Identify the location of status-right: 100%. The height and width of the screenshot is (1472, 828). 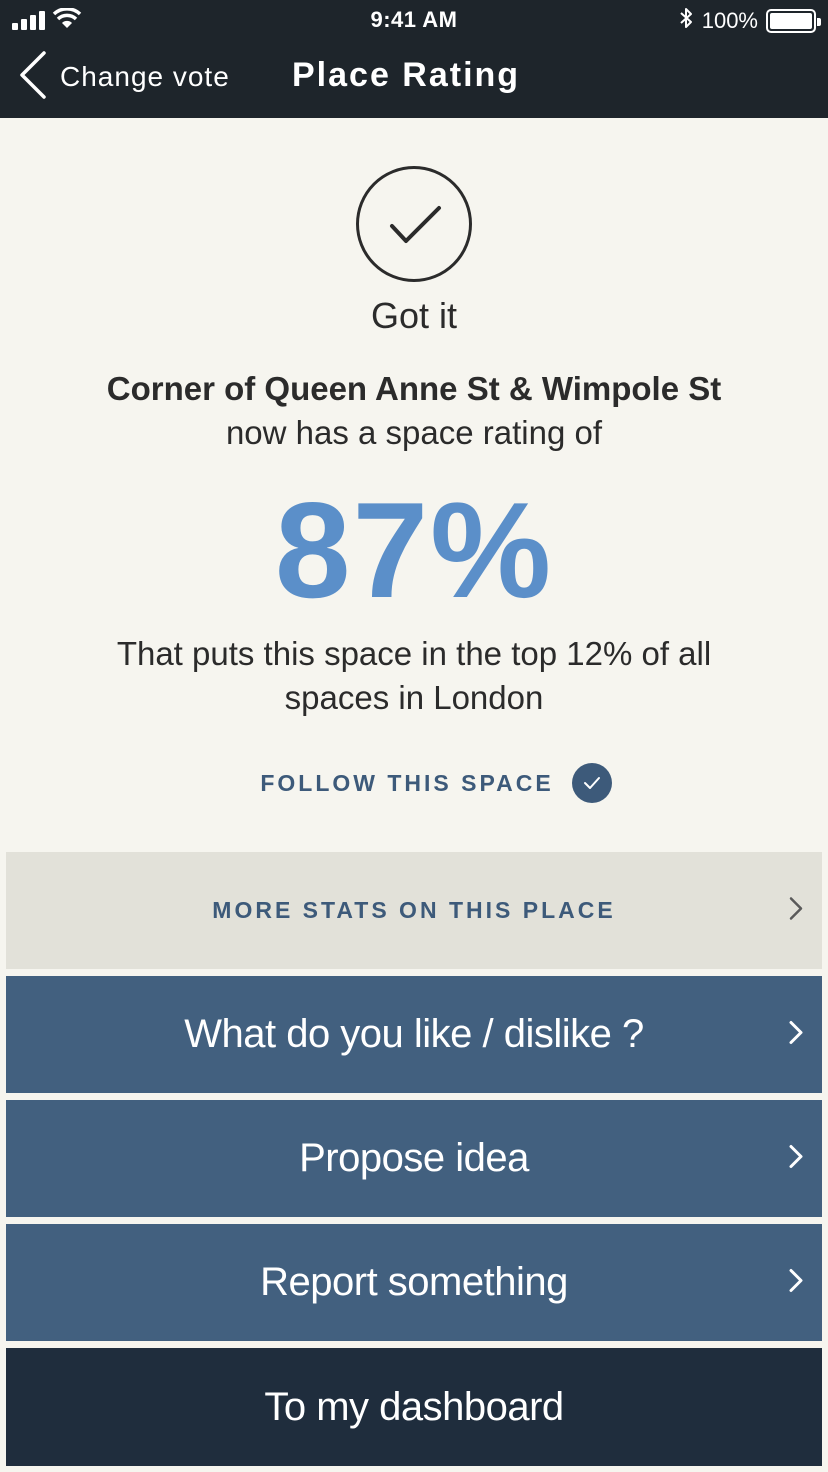
(749, 21).